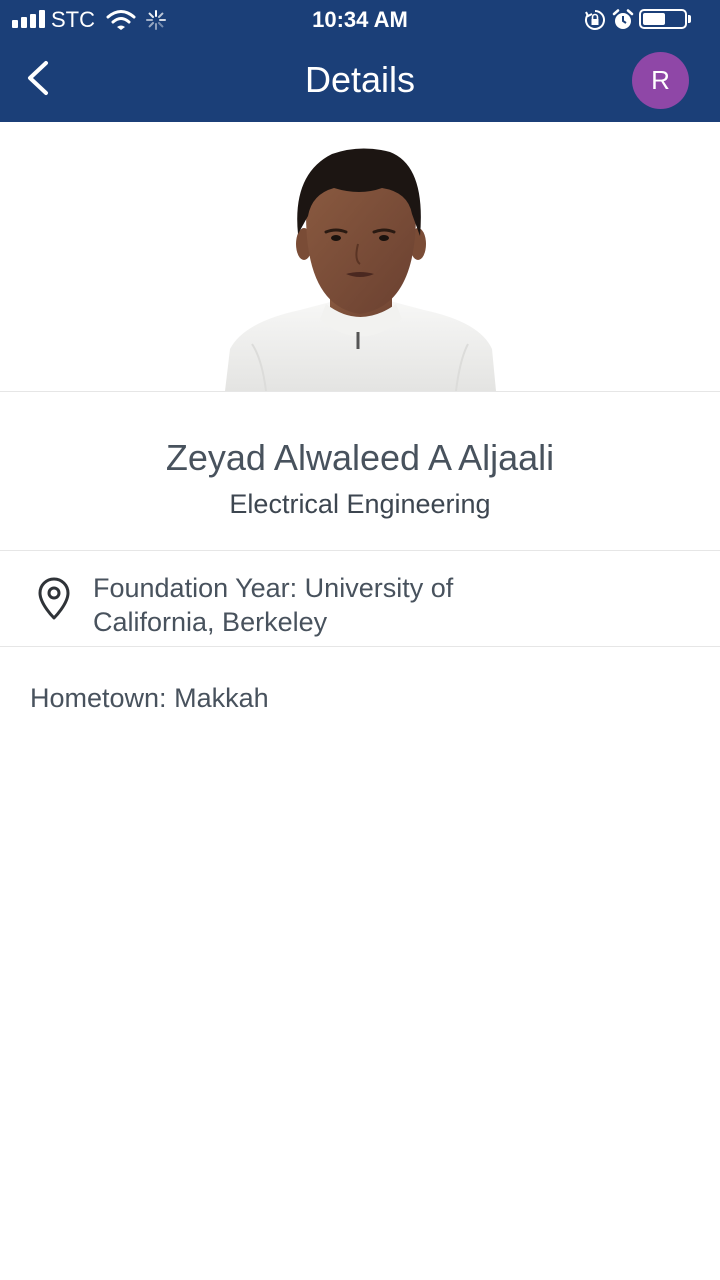  I want to click on hometown-row: Hometown: Makkah, so click(149, 698).